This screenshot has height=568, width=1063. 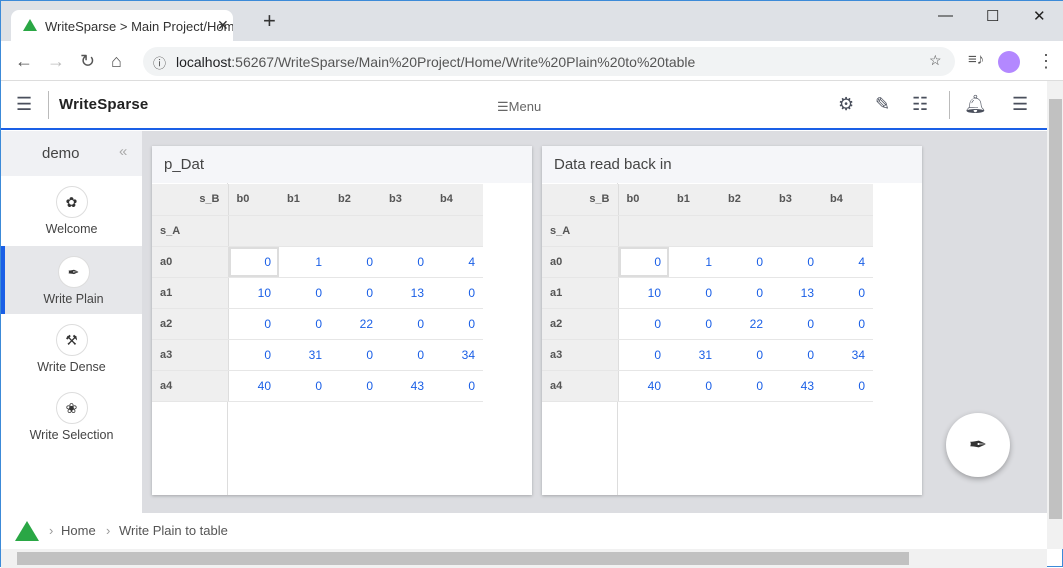 I want to click on close-window-button: ✕, so click(x=1039, y=16).